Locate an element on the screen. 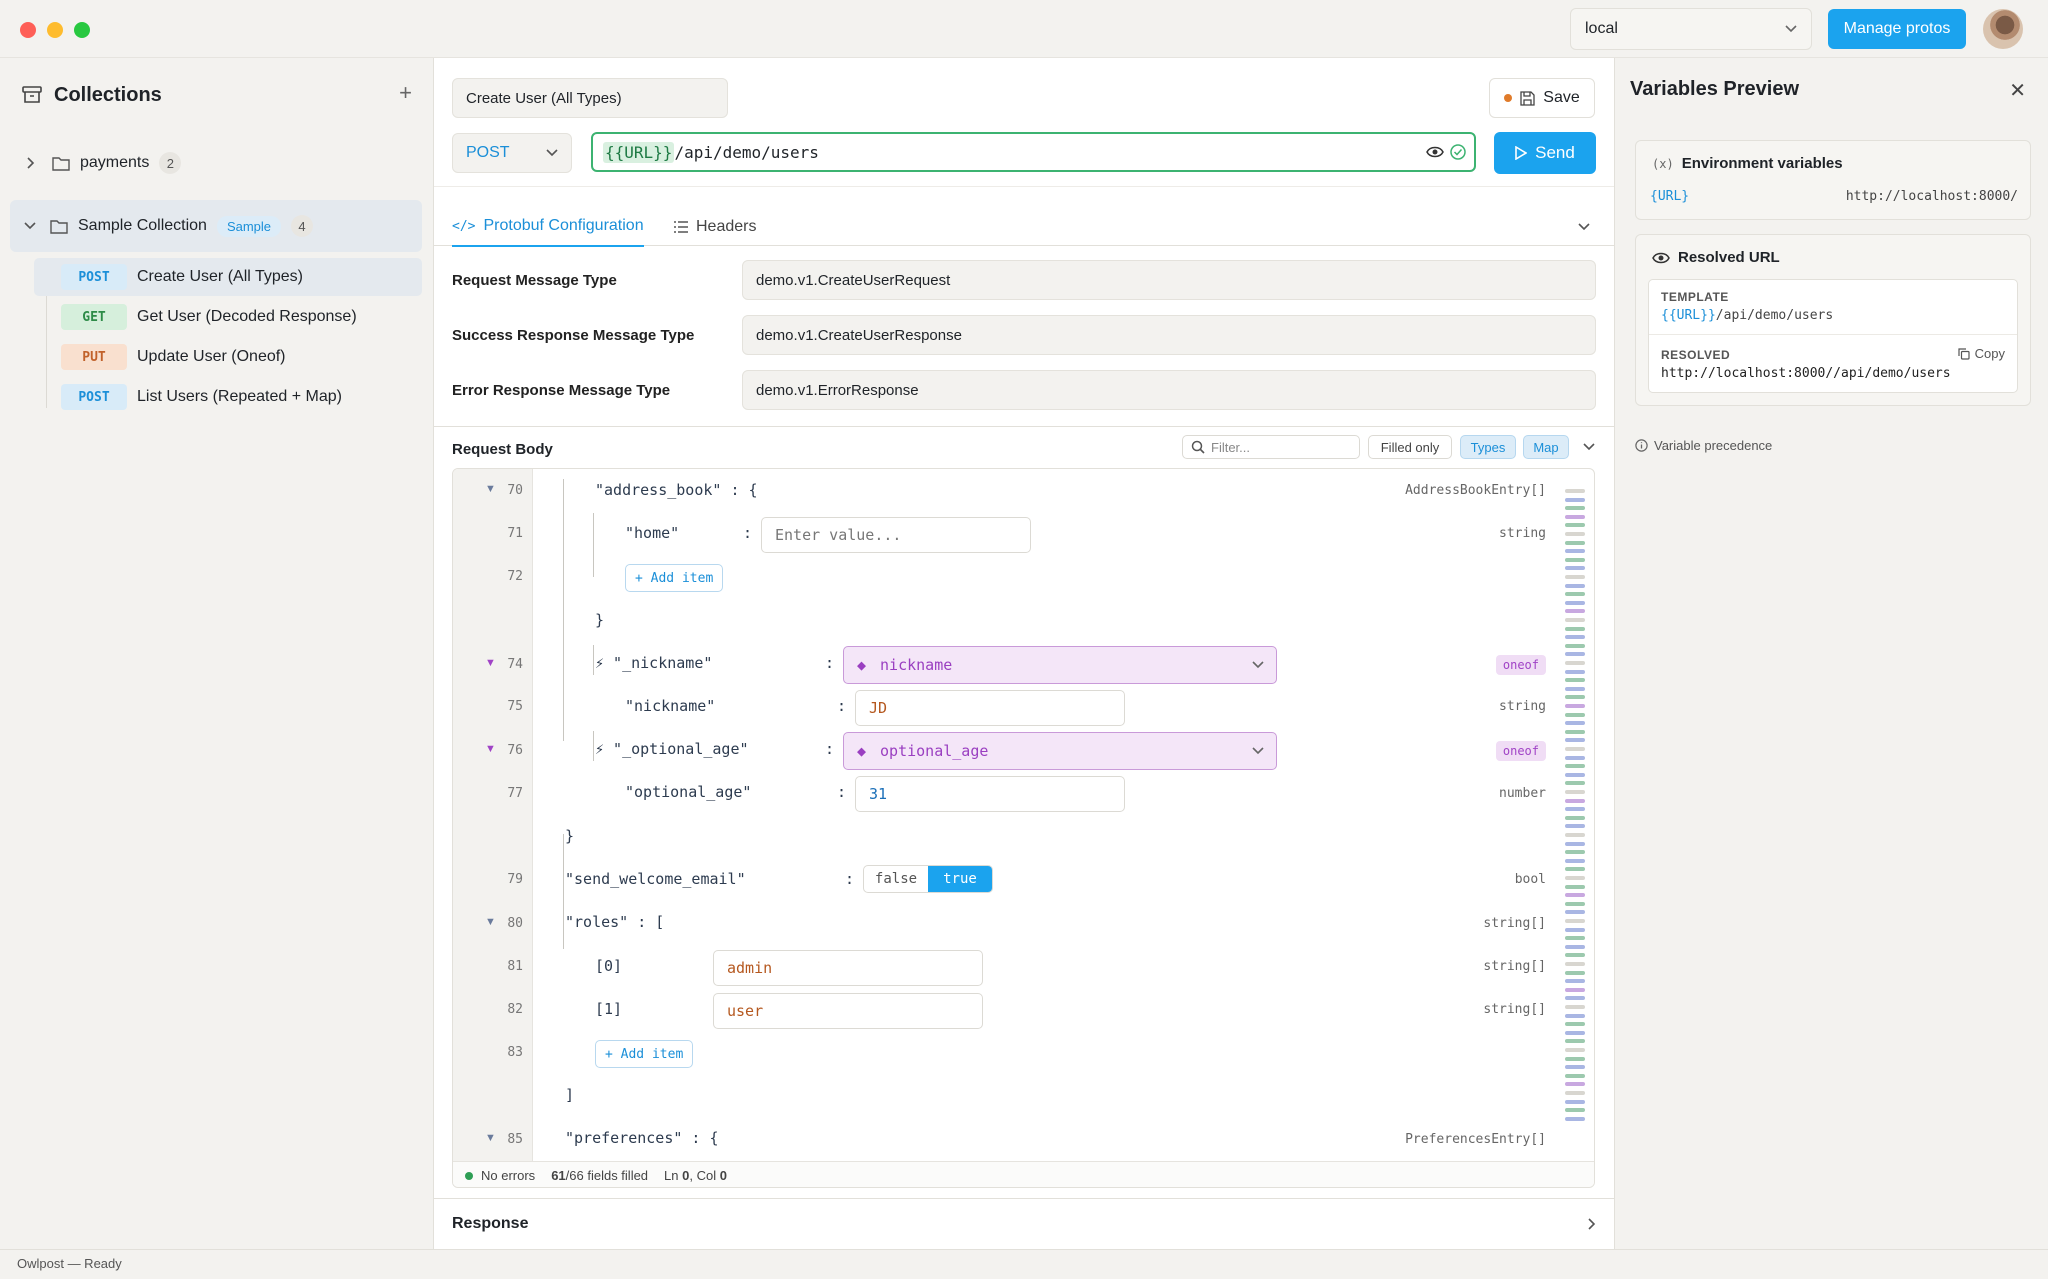  template-label: TEMPLATE is located at coordinates (1695, 297).